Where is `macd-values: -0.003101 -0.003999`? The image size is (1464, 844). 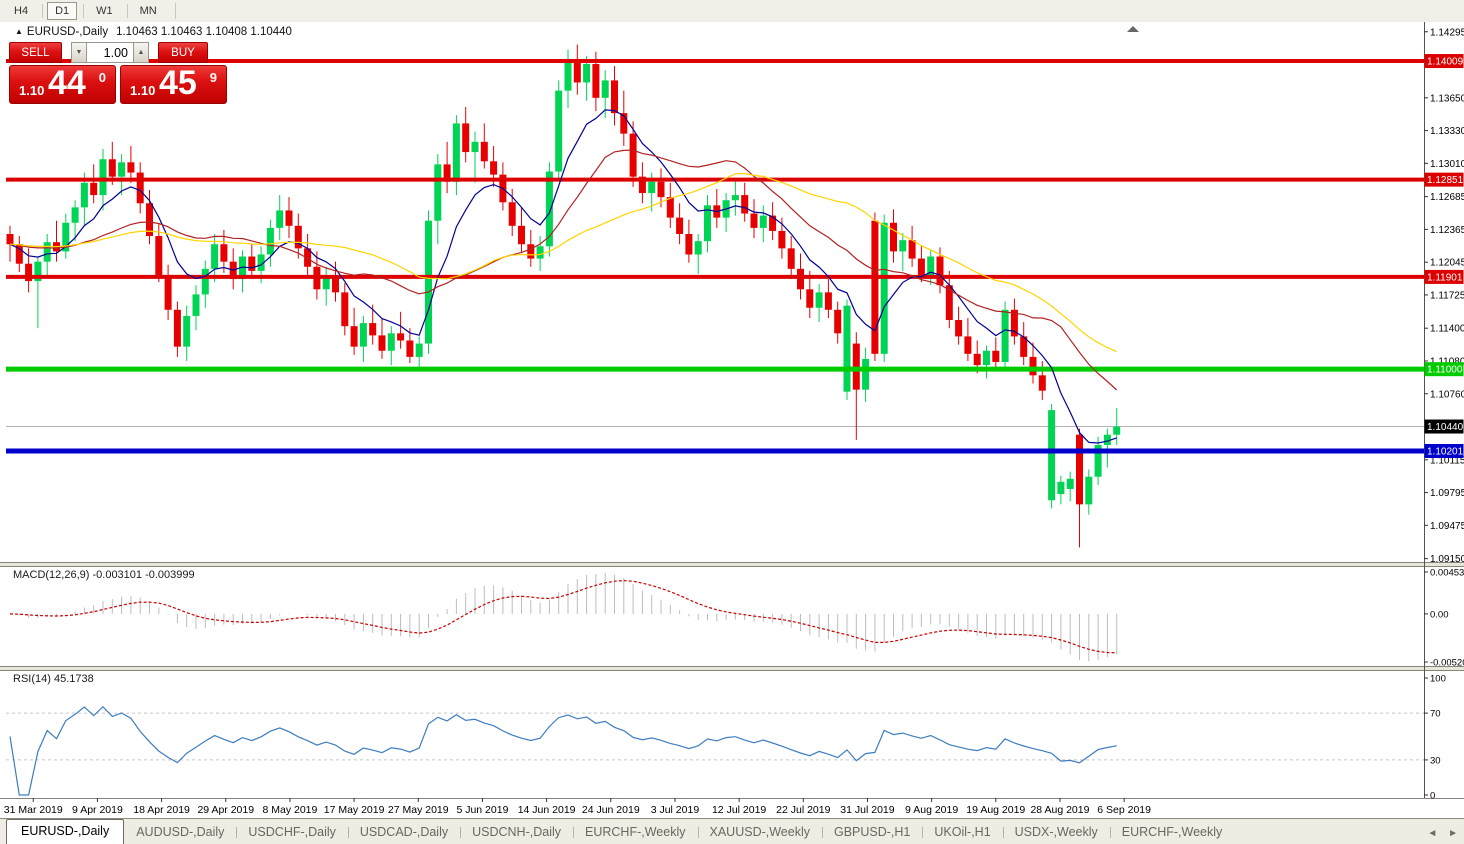 macd-values: -0.003101 -0.003999 is located at coordinates (143, 575).